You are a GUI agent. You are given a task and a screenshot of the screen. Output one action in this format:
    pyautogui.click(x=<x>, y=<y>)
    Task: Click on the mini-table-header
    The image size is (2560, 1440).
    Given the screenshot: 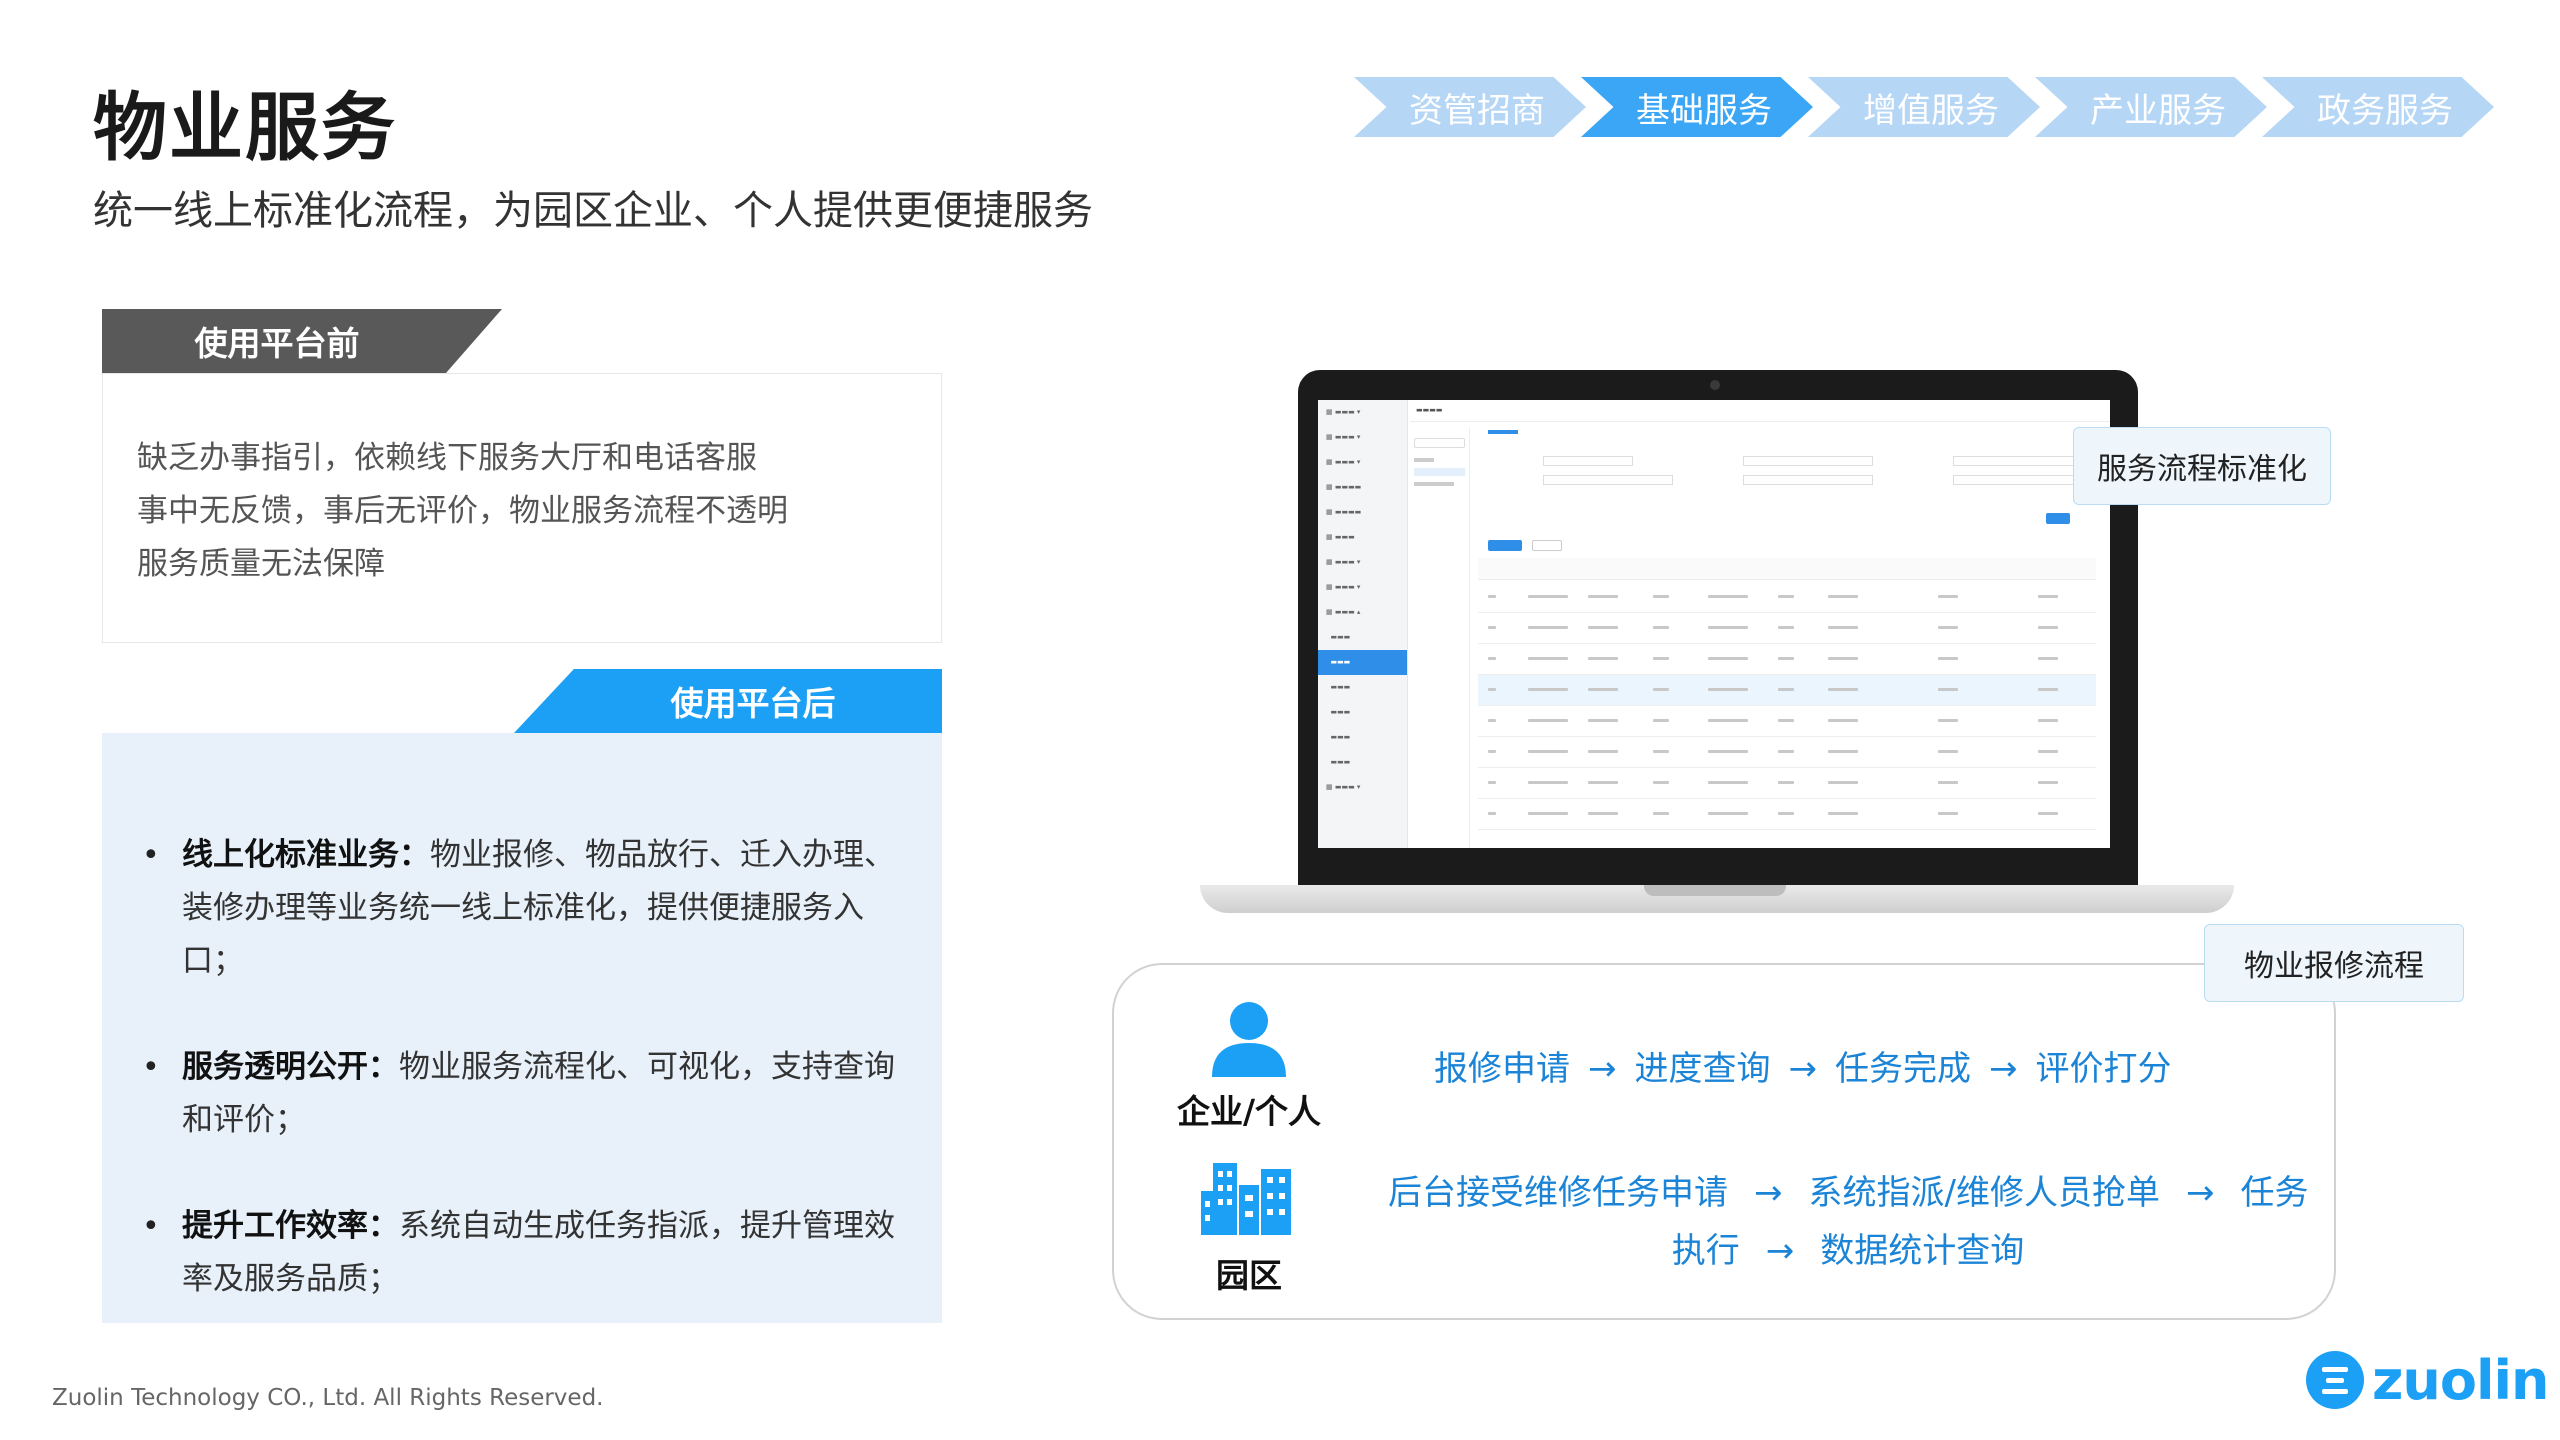 What is the action you would take?
    pyautogui.click(x=1787, y=569)
    